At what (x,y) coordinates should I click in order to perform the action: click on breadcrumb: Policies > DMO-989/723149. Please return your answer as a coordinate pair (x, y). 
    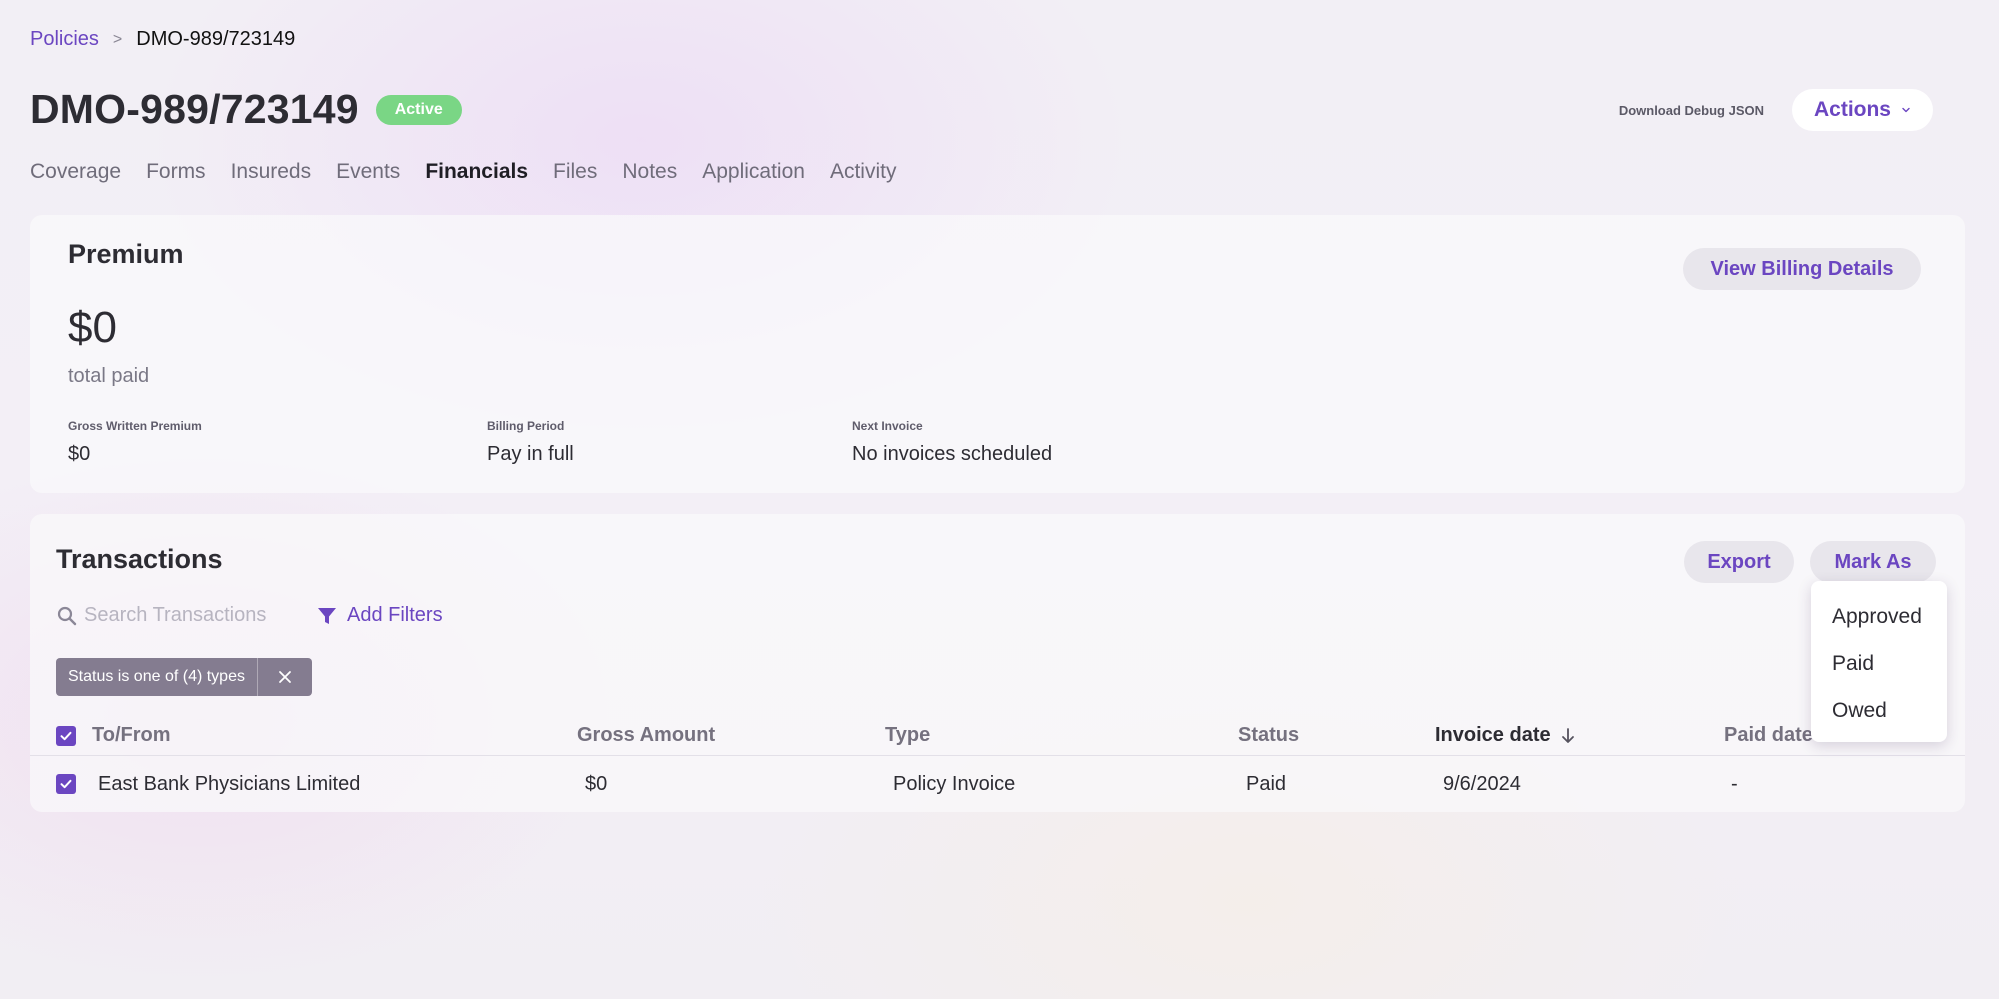
    Looking at the image, I should click on (162, 39).